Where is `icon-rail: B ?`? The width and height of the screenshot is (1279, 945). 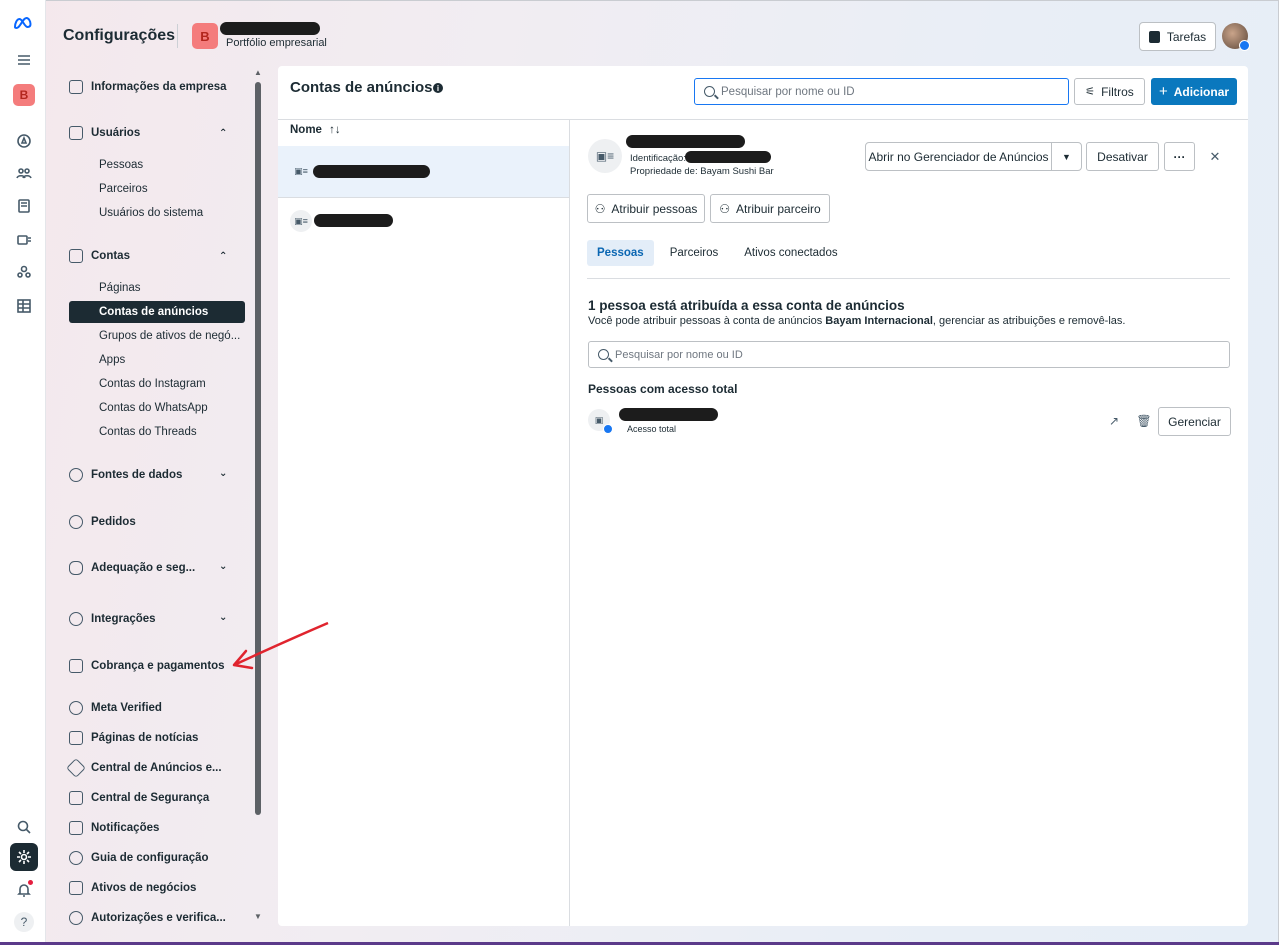 icon-rail: B ? is located at coordinates (23, 471).